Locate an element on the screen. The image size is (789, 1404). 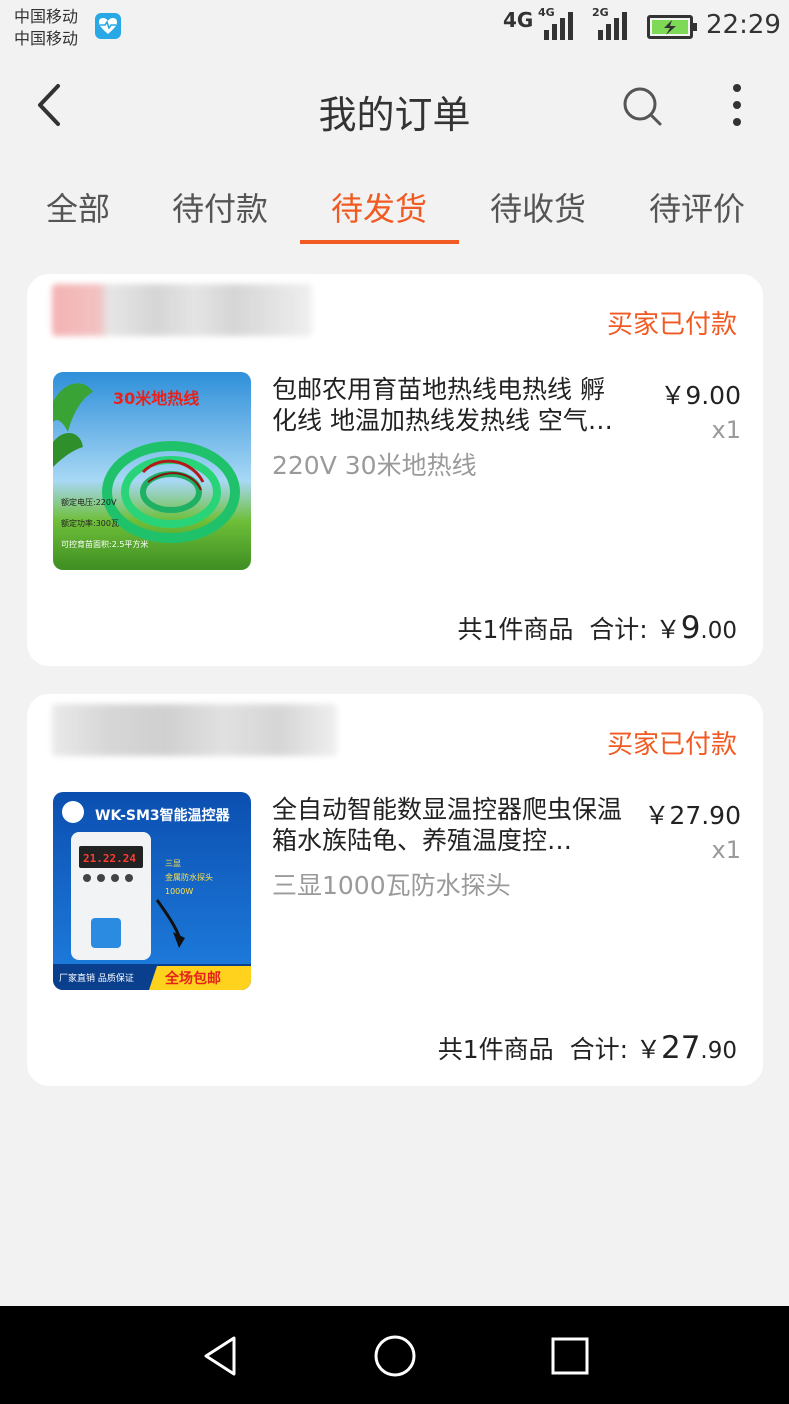
system-nav-bar is located at coordinates (394, 1355).